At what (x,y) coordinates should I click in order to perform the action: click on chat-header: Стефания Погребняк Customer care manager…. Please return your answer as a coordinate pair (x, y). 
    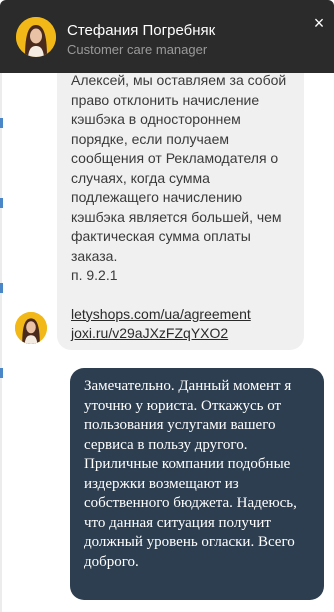
    Looking at the image, I should click on (167, 36).